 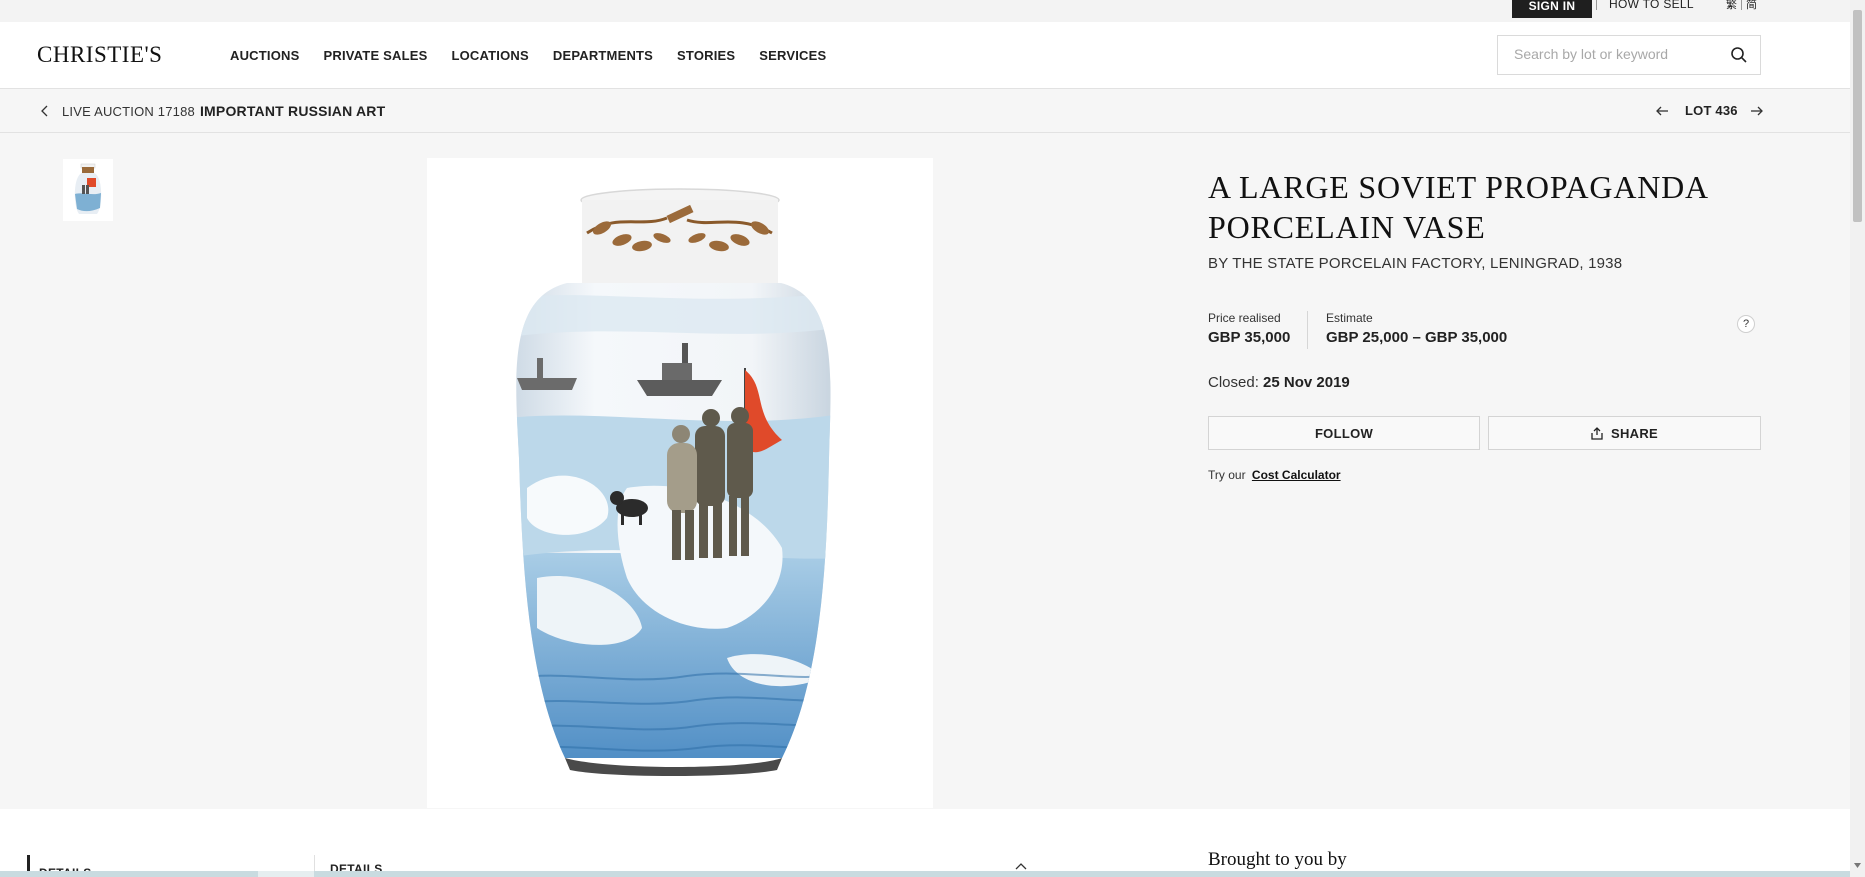 I want to click on breadcrumb: LIVE AUCTION 17188 IMPORTANT RUSSIAN ART, so click(x=212, y=111).